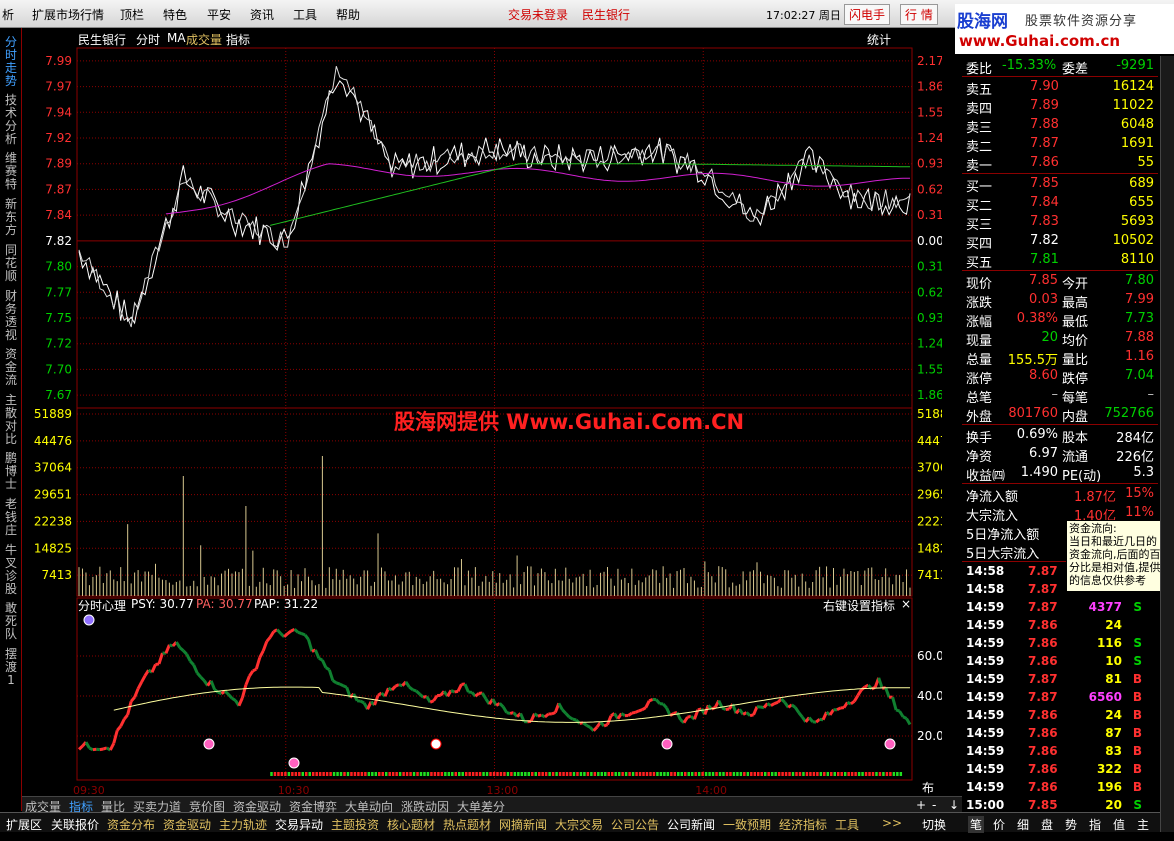 Image resolution: width=1174 pixels, height=841 pixels. I want to click on vtab-baidu: 摆渡1, so click(11, 667).